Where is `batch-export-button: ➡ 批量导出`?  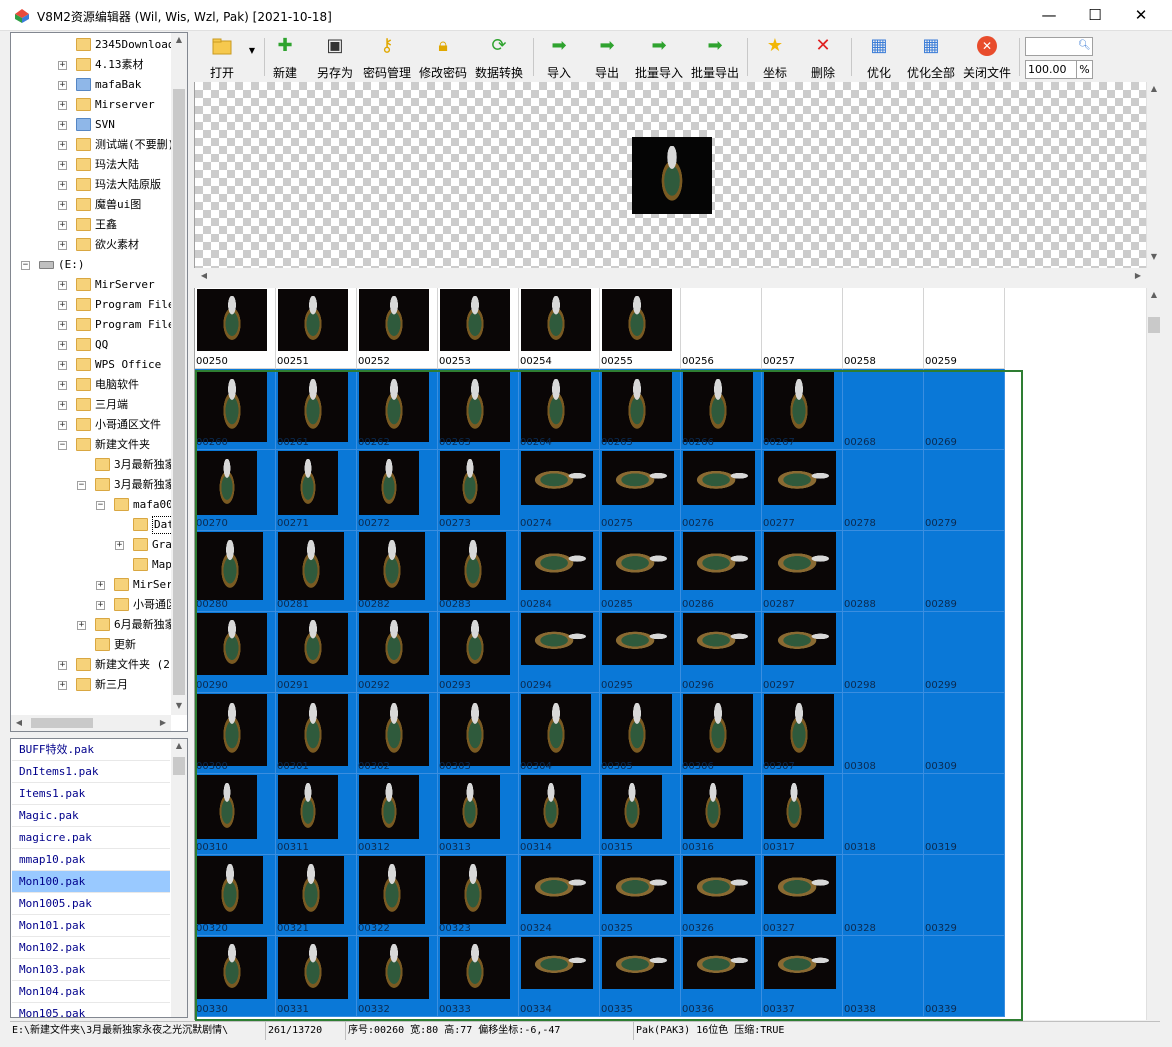 batch-export-button: ➡ 批量导出 is located at coordinates (715, 56).